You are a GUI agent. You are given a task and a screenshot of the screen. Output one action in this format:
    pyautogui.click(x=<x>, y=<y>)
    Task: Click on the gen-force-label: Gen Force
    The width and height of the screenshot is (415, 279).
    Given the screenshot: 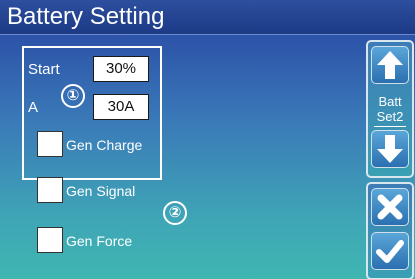 What is the action you would take?
    pyautogui.click(x=99, y=241)
    